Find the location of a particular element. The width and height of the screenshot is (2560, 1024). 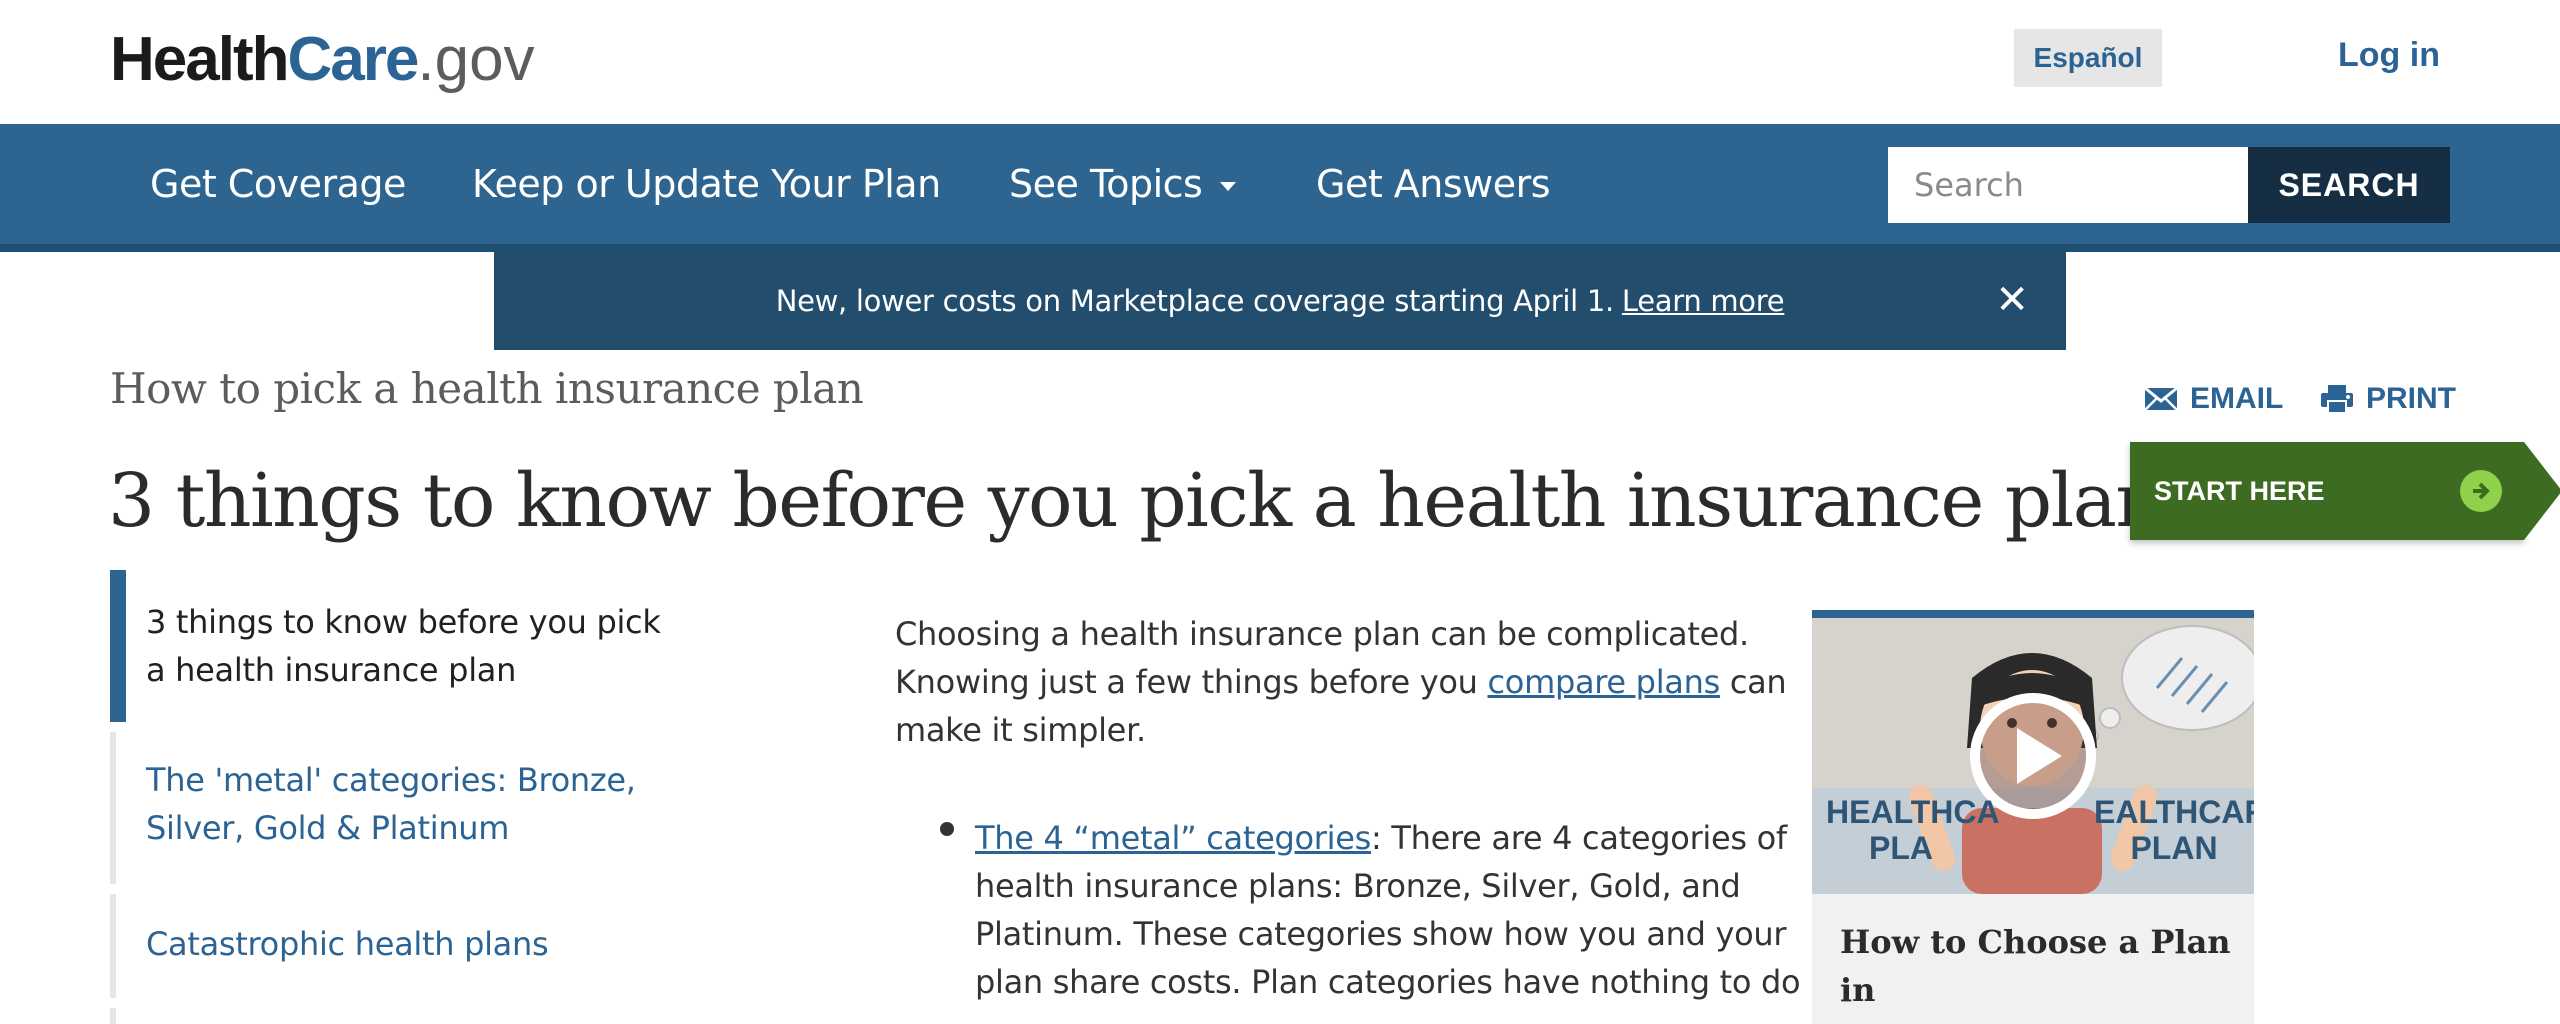

email-button: EMAIL is located at coordinates (2213, 399).